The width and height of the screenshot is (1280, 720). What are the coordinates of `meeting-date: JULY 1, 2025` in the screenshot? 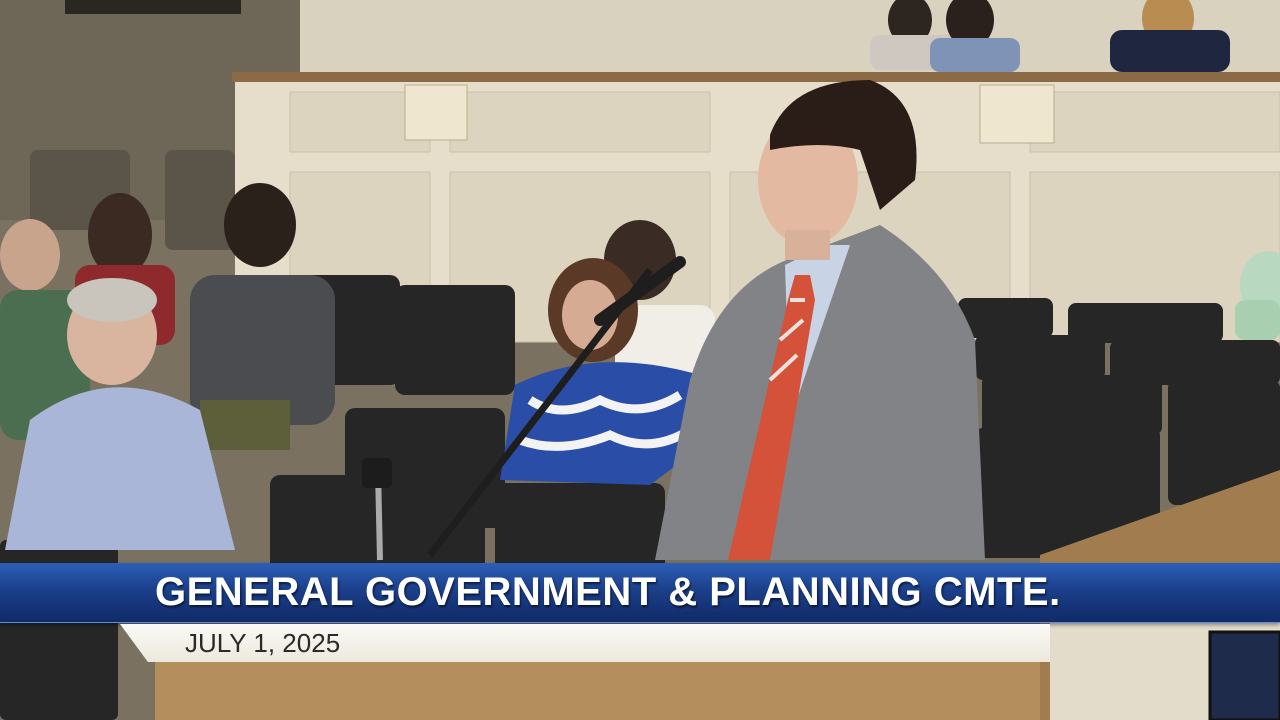 It's located at (263, 643).